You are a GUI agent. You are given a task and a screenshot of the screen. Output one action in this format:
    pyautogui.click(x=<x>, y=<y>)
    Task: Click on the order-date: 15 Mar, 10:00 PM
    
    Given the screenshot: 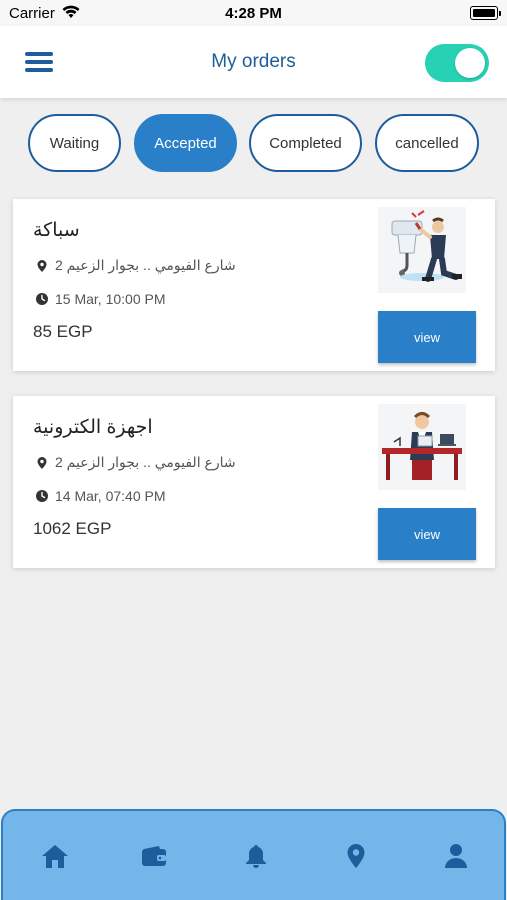 What is the action you would take?
    pyautogui.click(x=100, y=299)
    